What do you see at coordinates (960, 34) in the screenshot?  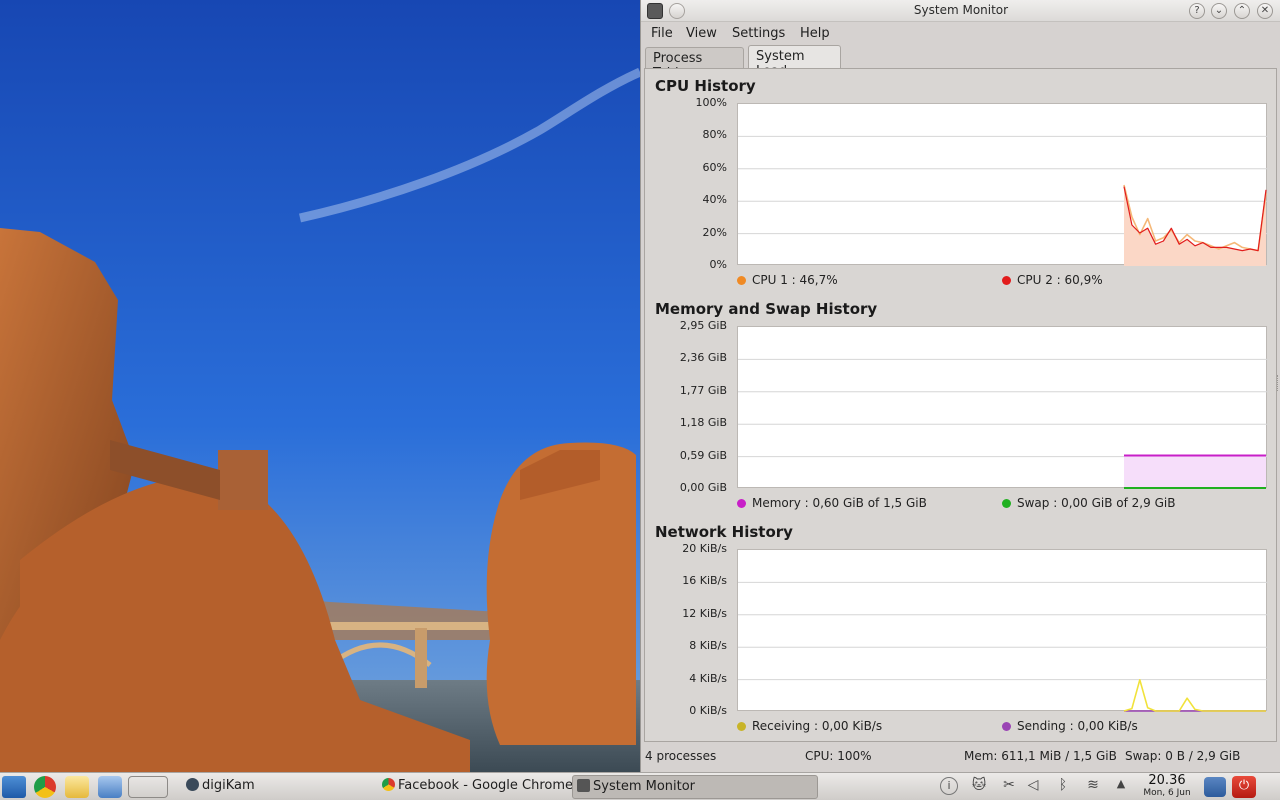 I see `menu-bar: File View Settings Help` at bounding box center [960, 34].